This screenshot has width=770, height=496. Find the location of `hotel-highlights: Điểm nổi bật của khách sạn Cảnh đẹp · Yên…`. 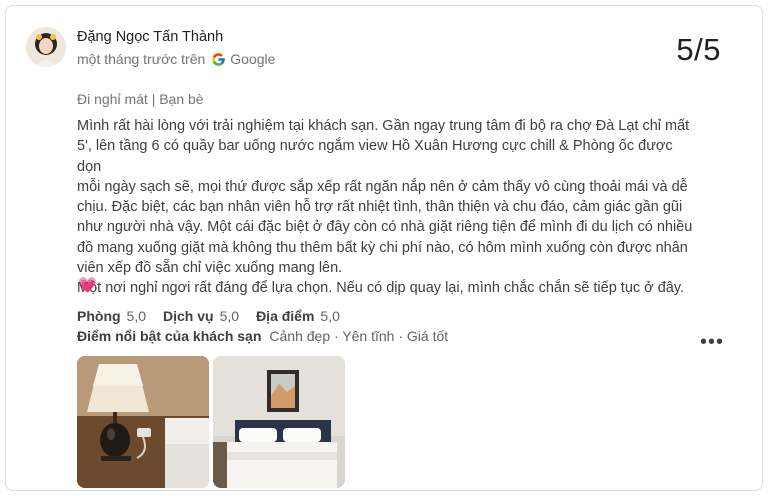

hotel-highlights: Điểm nổi bật của khách sạn Cảnh đẹp · Yên… is located at coordinates (262, 336).